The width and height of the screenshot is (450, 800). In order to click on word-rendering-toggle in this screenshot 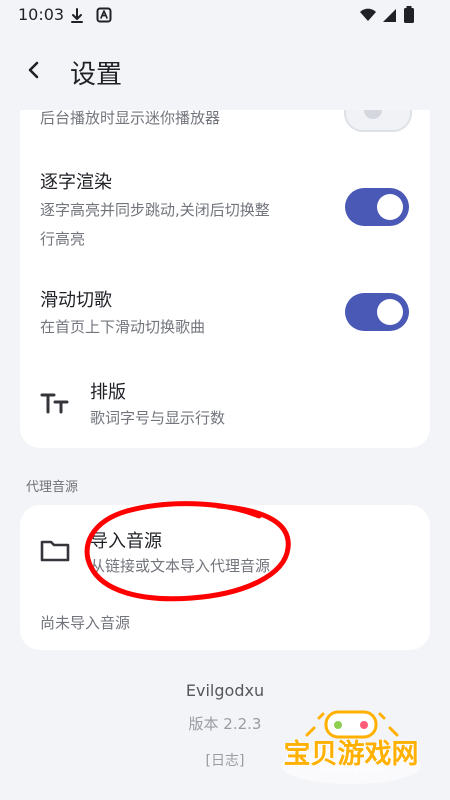, I will do `click(377, 207)`.